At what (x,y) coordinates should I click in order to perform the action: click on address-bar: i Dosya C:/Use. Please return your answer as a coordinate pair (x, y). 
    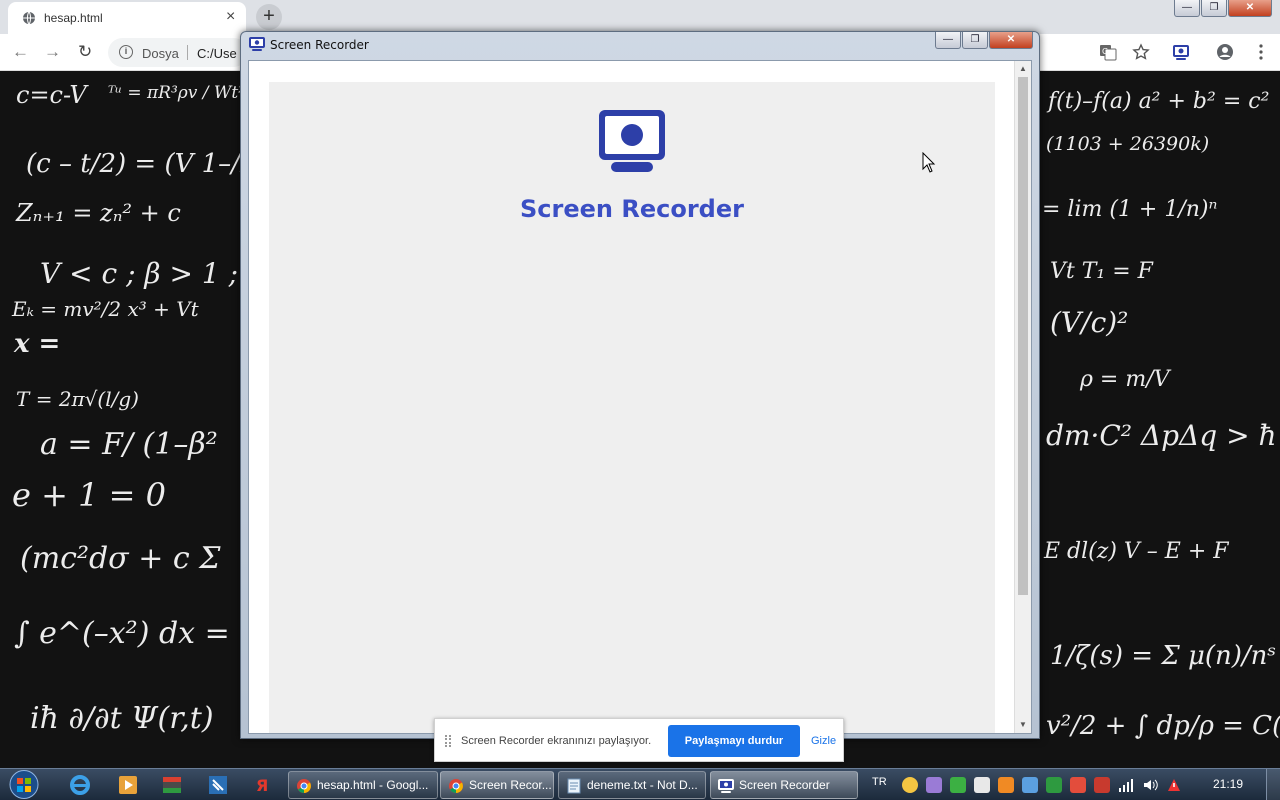
    Looking at the image, I should click on (178, 52).